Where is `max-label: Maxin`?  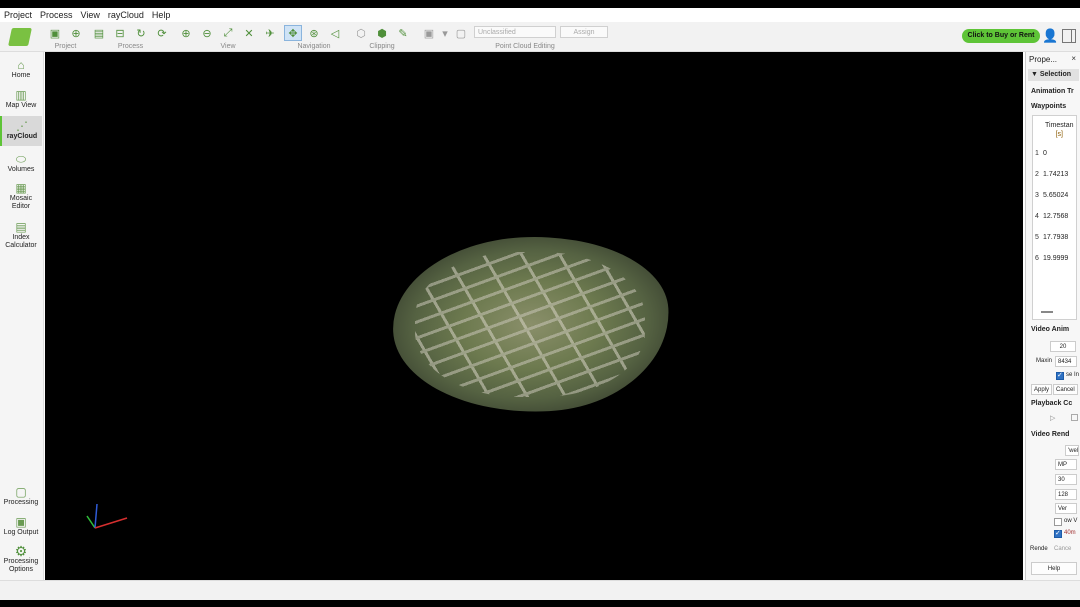 max-label: Maxin is located at coordinates (1044, 361).